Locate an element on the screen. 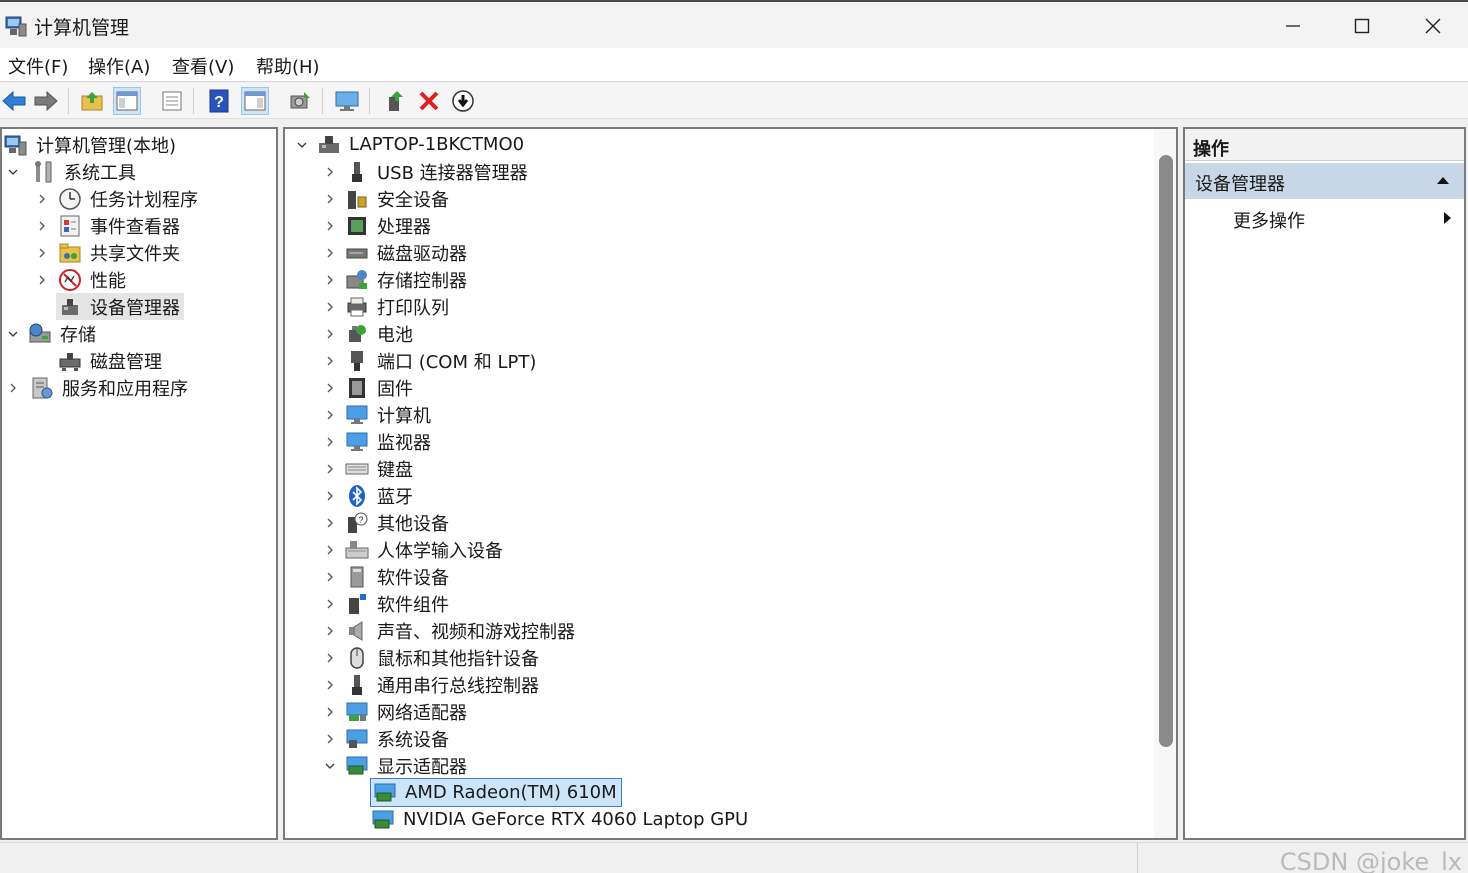 The width and height of the screenshot is (1468, 873). show-tree-button is located at coordinates (127, 101).